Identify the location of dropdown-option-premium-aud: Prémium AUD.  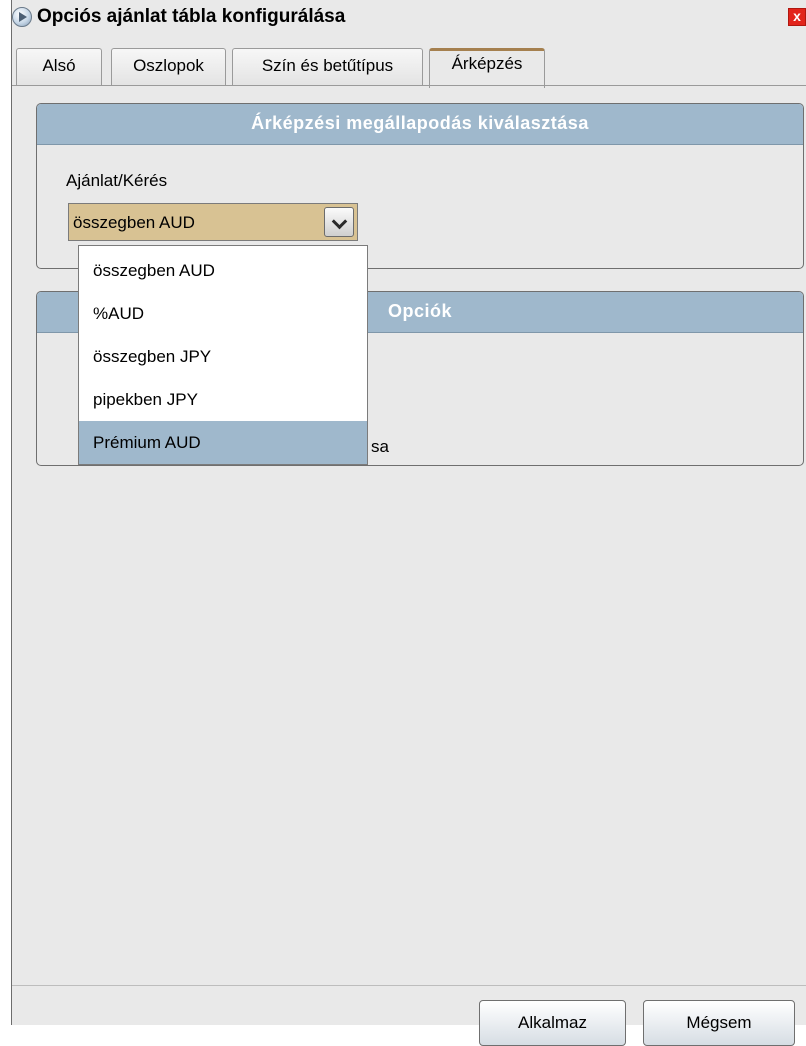
(223, 442).